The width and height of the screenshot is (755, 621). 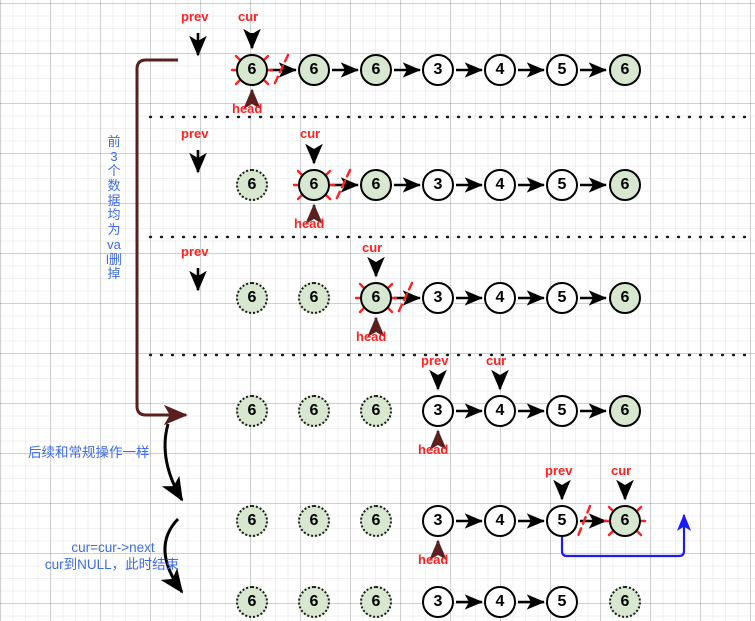 I want to click on node-row-6-1: 6, so click(x=314, y=602).